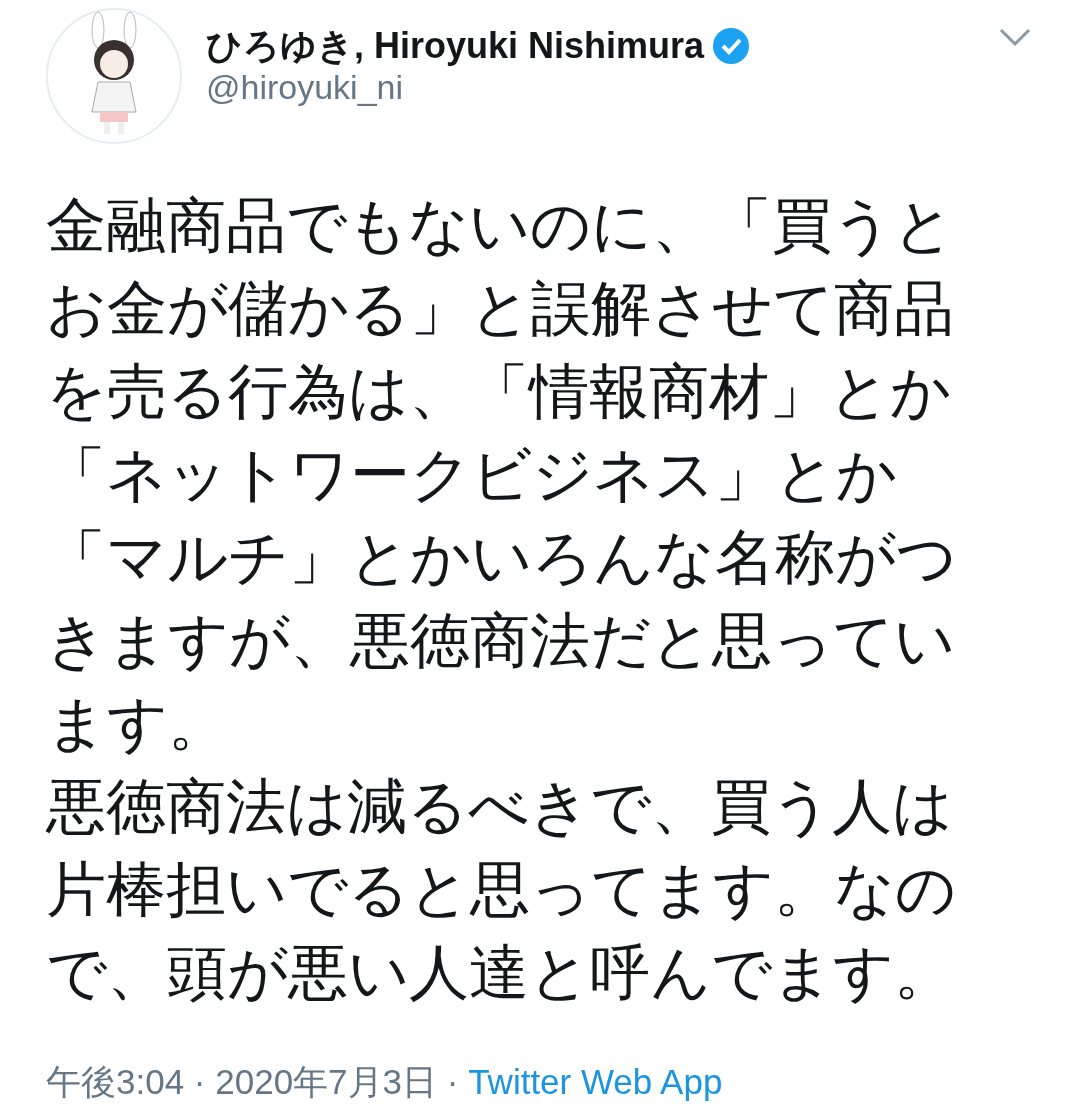 This screenshot has width=1080, height=1111. I want to click on source-link: Twitter Web App, so click(595, 1081).